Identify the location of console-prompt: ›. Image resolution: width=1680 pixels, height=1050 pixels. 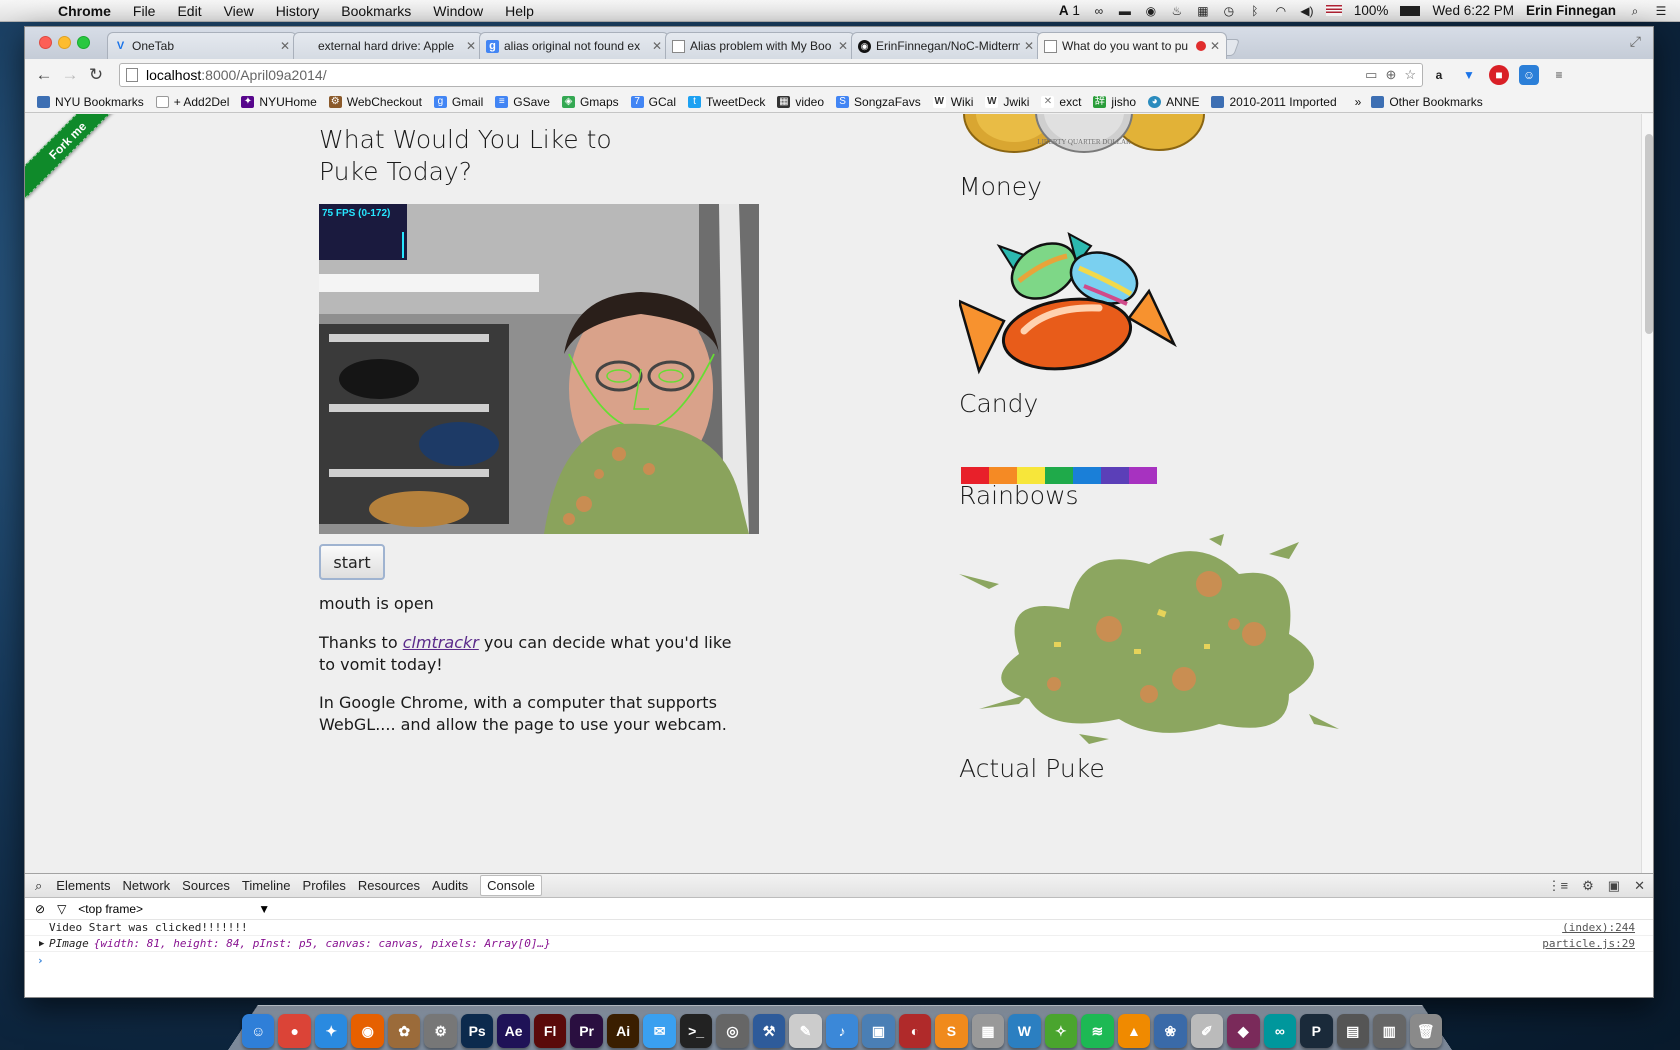
(839, 960).